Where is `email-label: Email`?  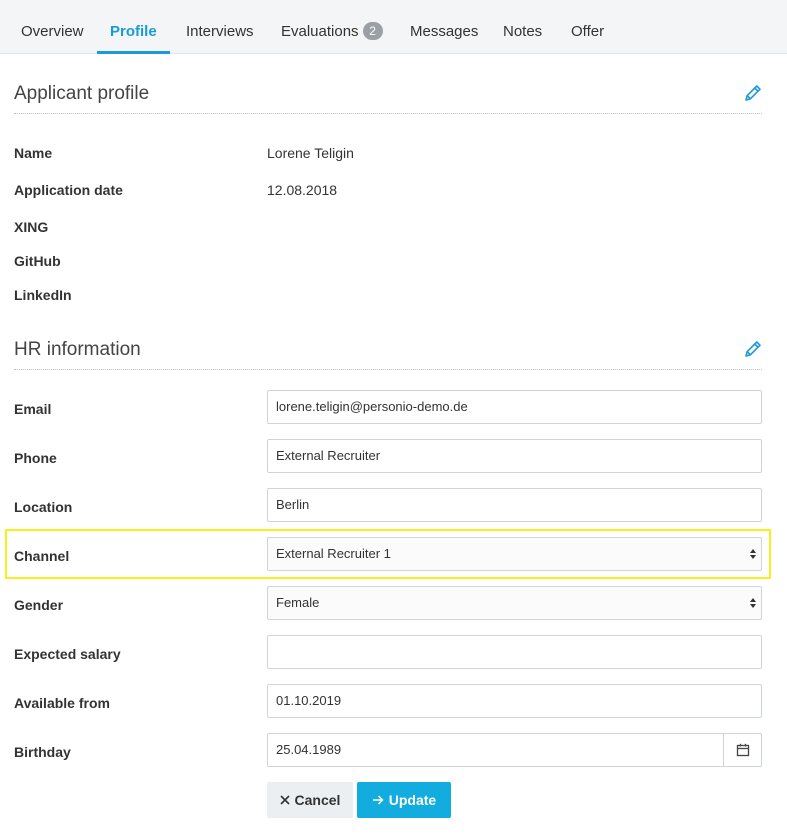 email-label: Email is located at coordinates (33, 409).